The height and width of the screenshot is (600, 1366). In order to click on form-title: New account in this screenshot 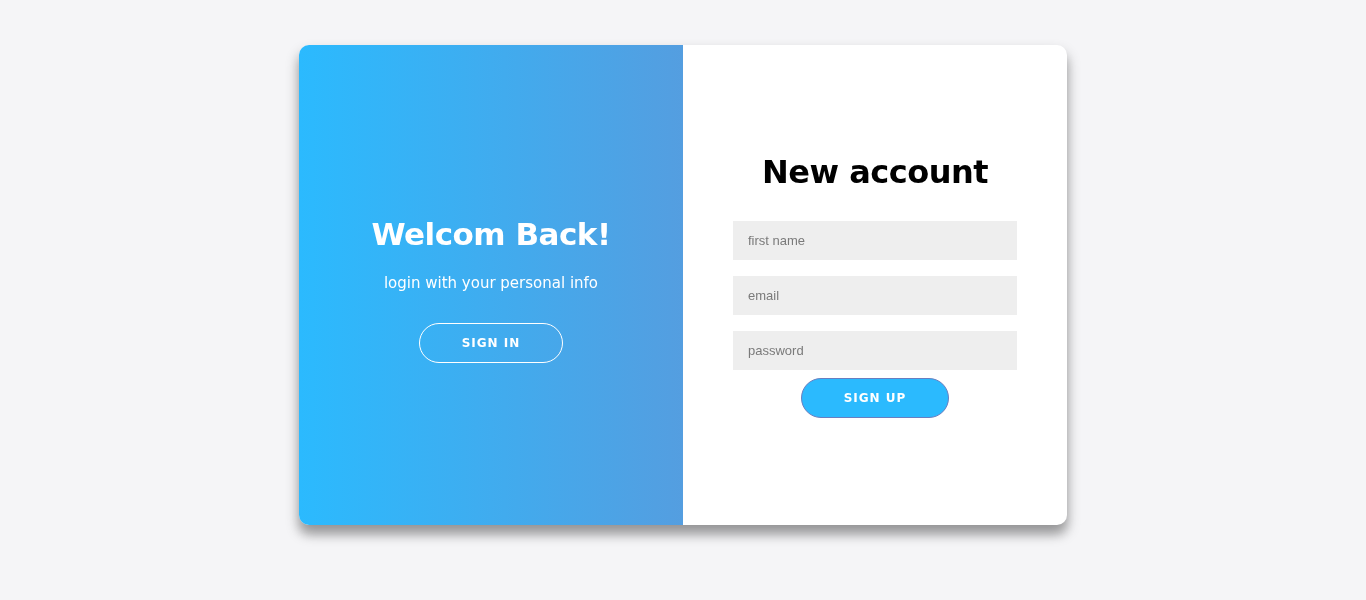, I will do `click(875, 172)`.